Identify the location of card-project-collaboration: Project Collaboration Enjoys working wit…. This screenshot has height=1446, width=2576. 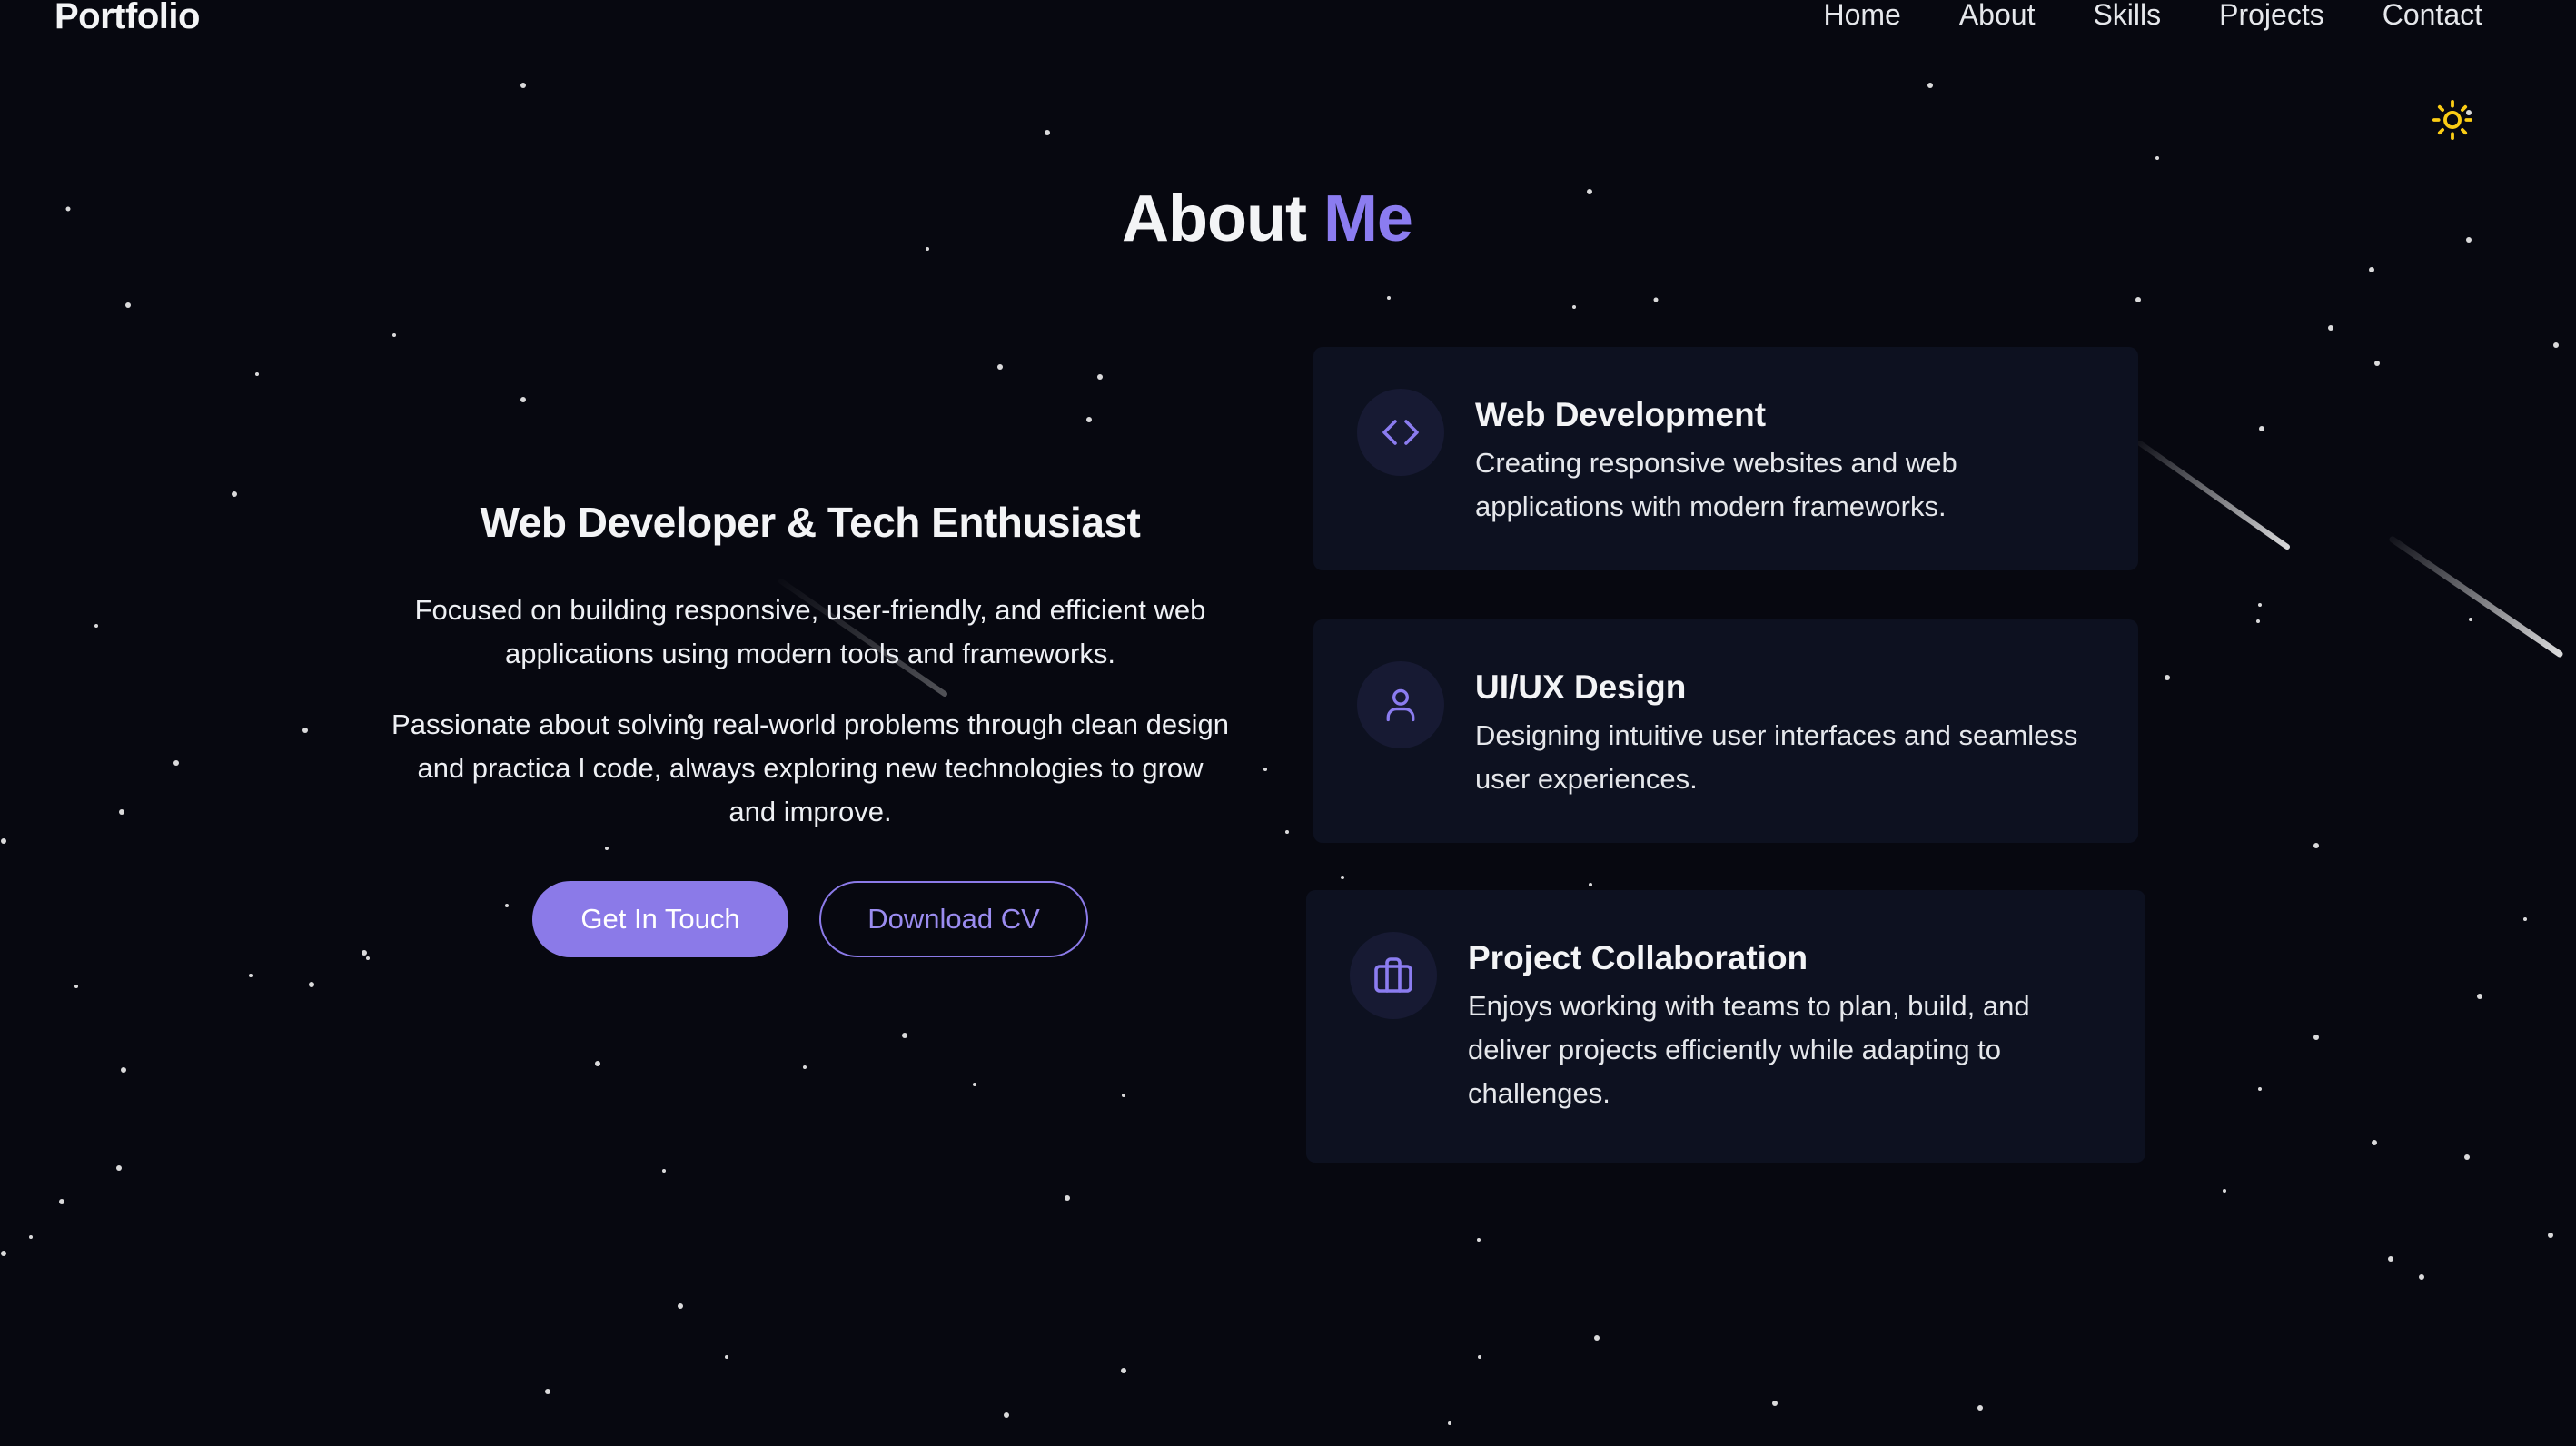
(1725, 1027).